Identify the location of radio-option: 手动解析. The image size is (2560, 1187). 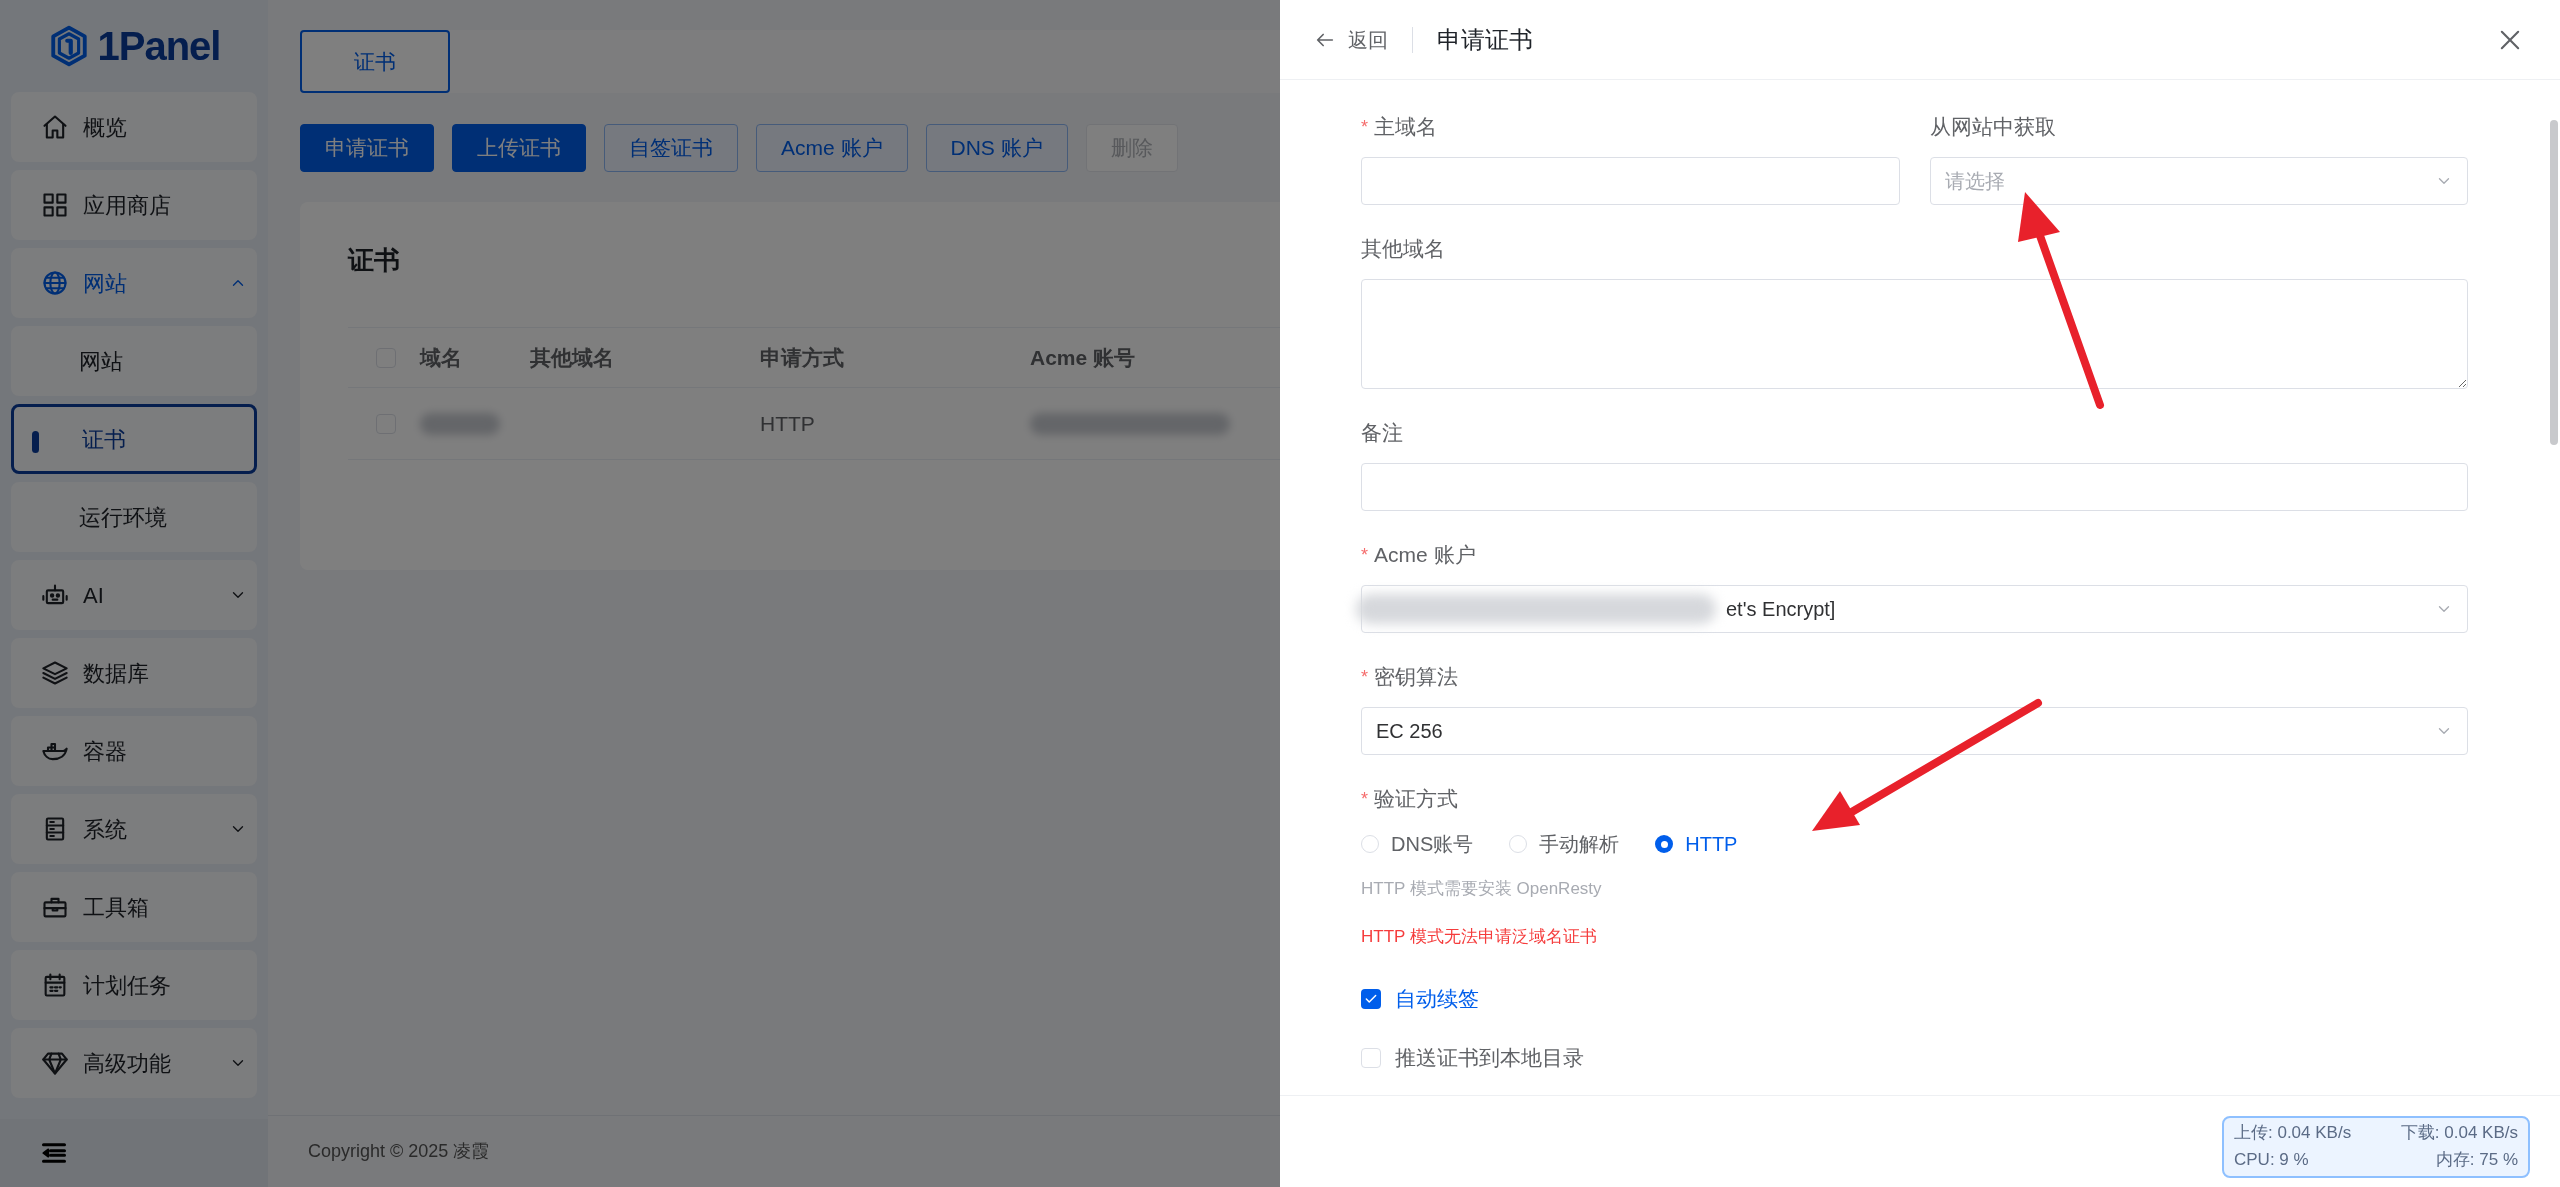
(1564, 844).